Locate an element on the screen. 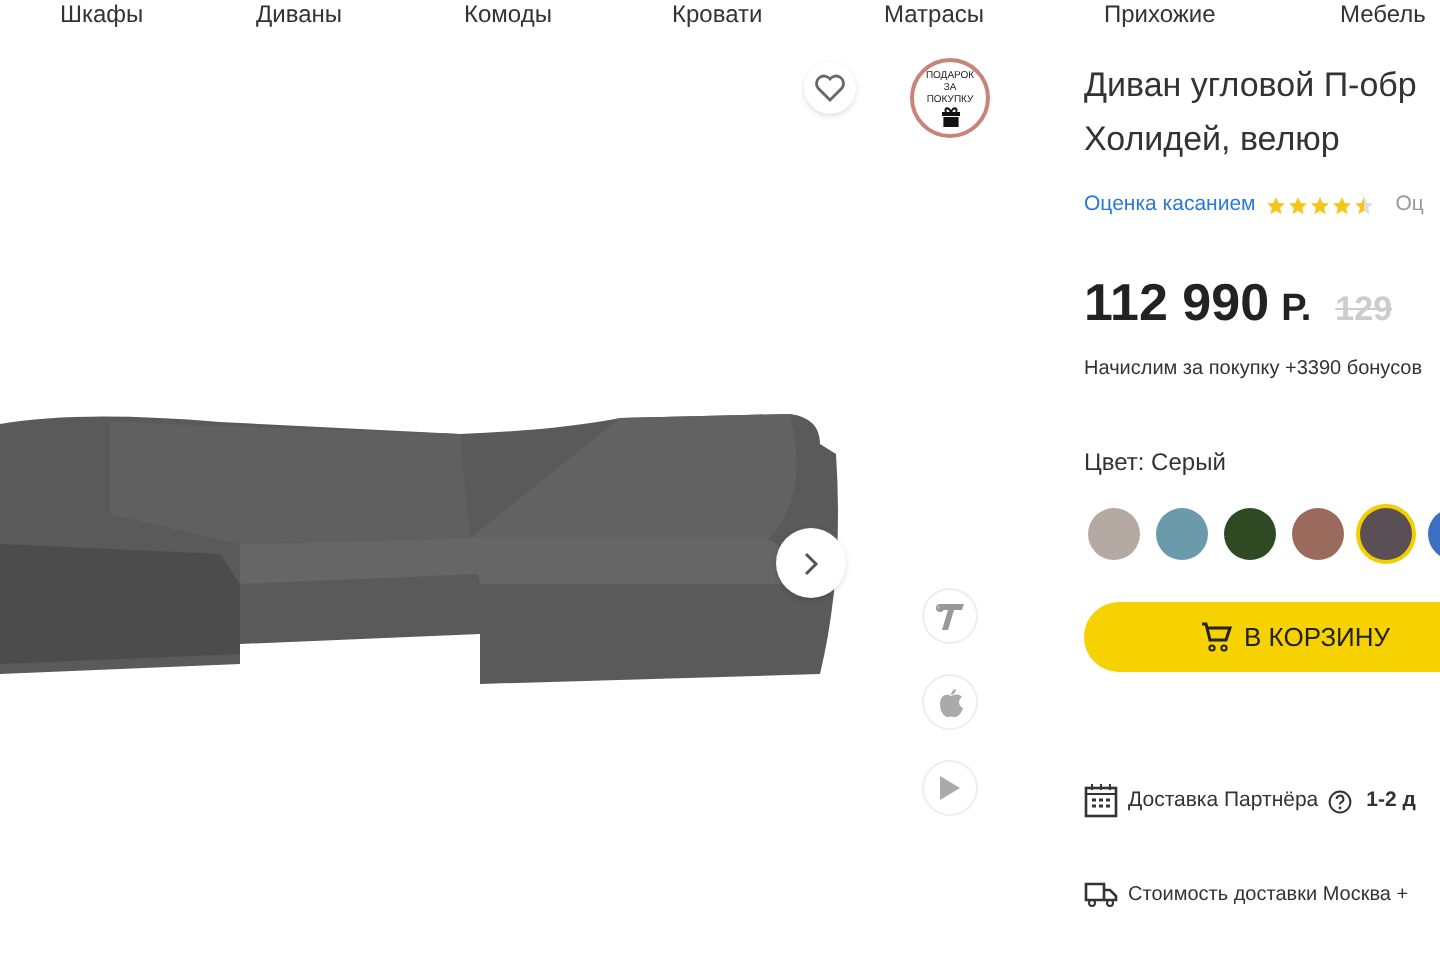 Image resolution: width=1440 pixels, height=960 pixels. price: 112 990 is located at coordinates (1177, 303).